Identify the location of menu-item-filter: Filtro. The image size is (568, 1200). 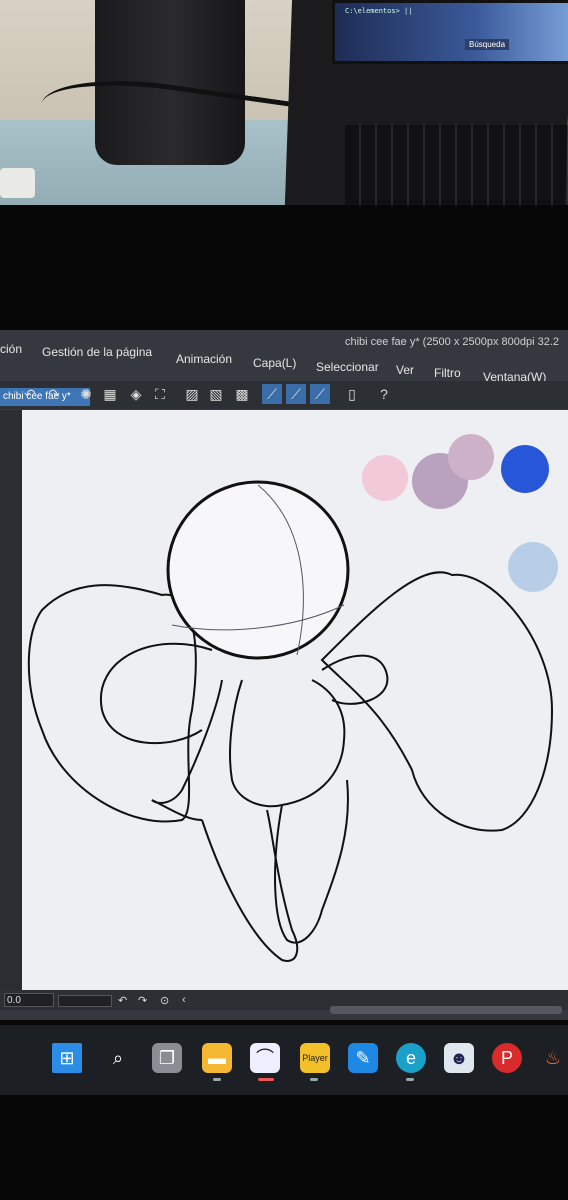
(447, 373).